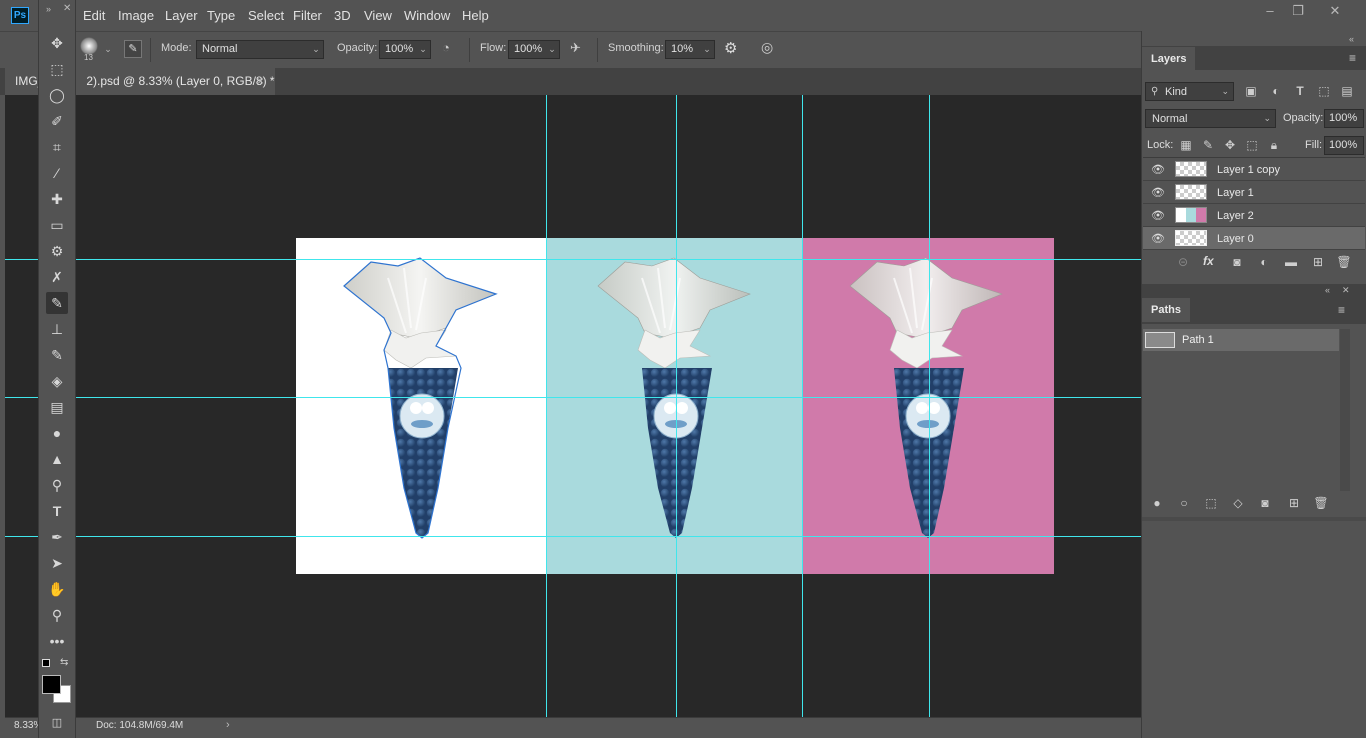 This screenshot has height=738, width=1366. What do you see at coordinates (1298, 11) in the screenshot?
I see `restore-button: ❐` at bounding box center [1298, 11].